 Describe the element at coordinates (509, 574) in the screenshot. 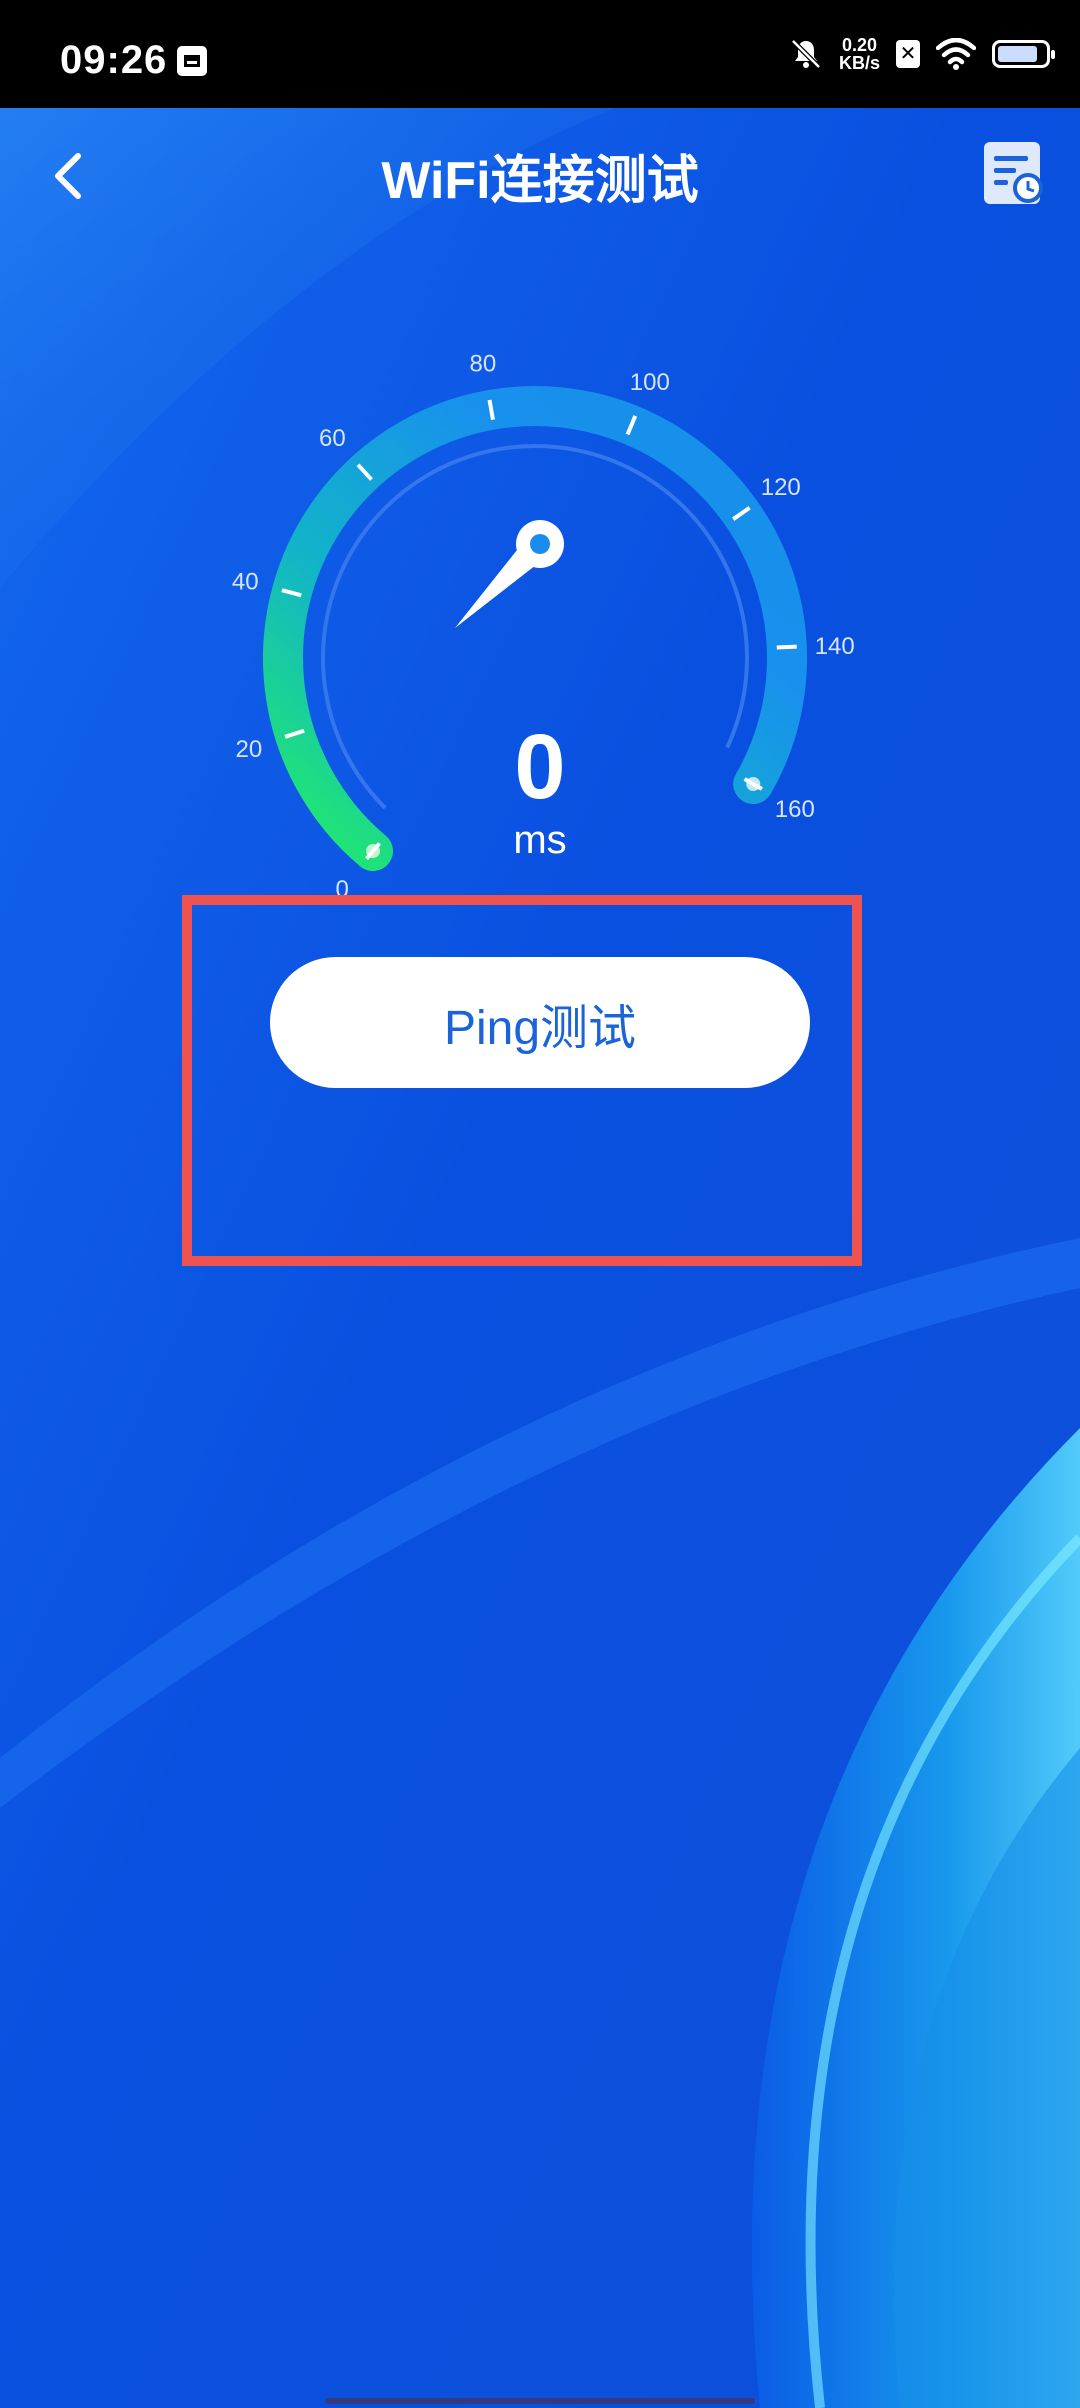

I see `gauge-needle` at that location.